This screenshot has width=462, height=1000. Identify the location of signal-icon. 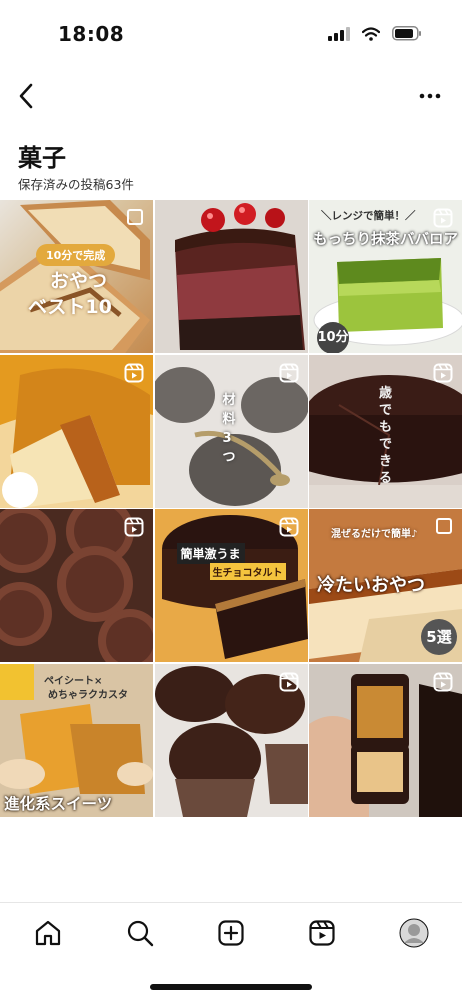
(339, 33).